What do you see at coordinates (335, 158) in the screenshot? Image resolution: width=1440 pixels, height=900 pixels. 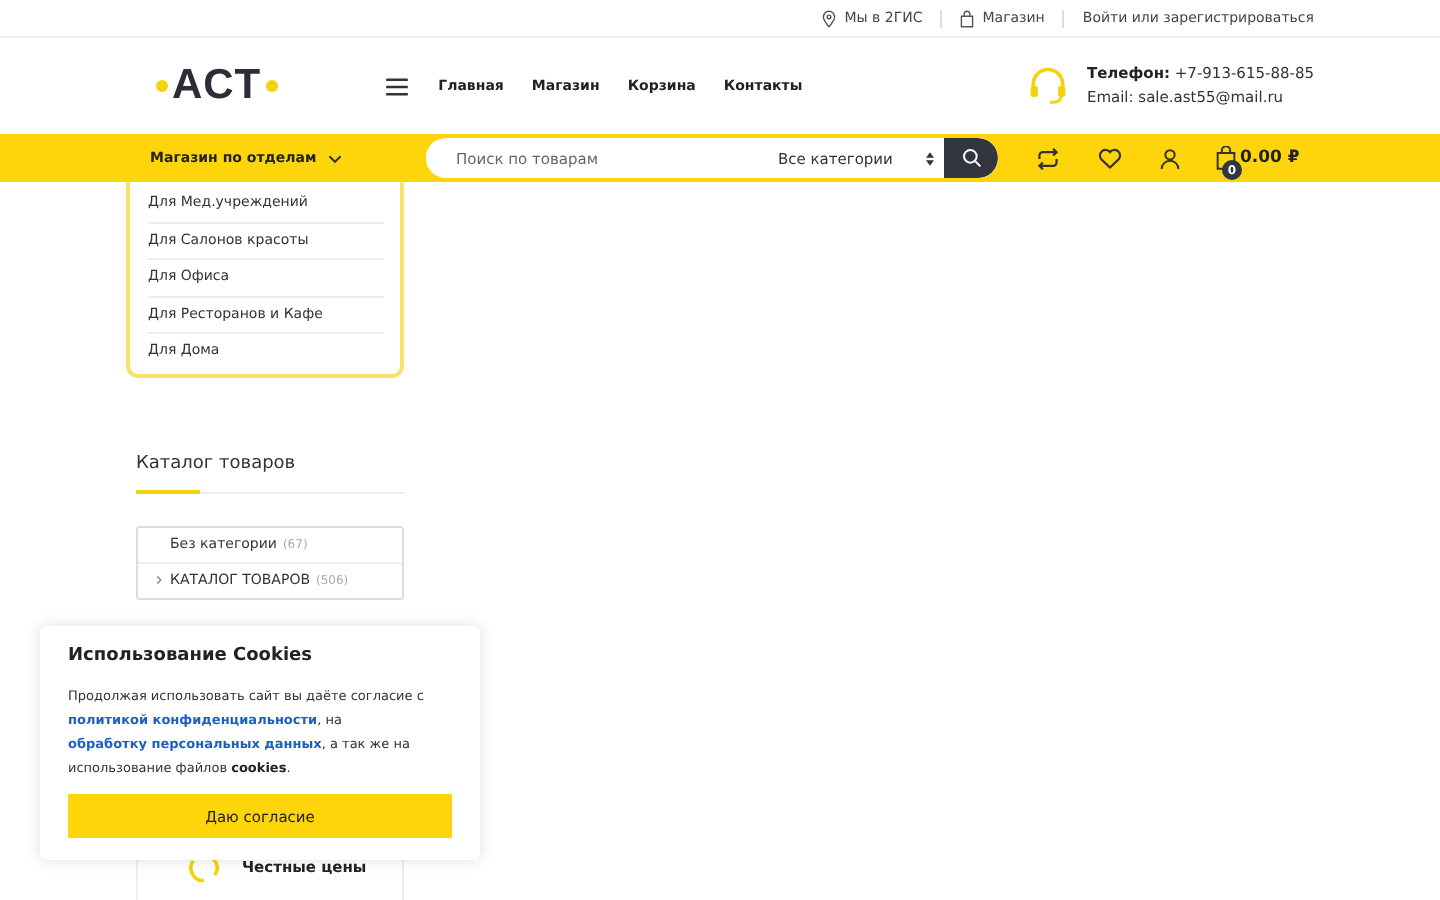 I see `chevron-down-icon` at bounding box center [335, 158].